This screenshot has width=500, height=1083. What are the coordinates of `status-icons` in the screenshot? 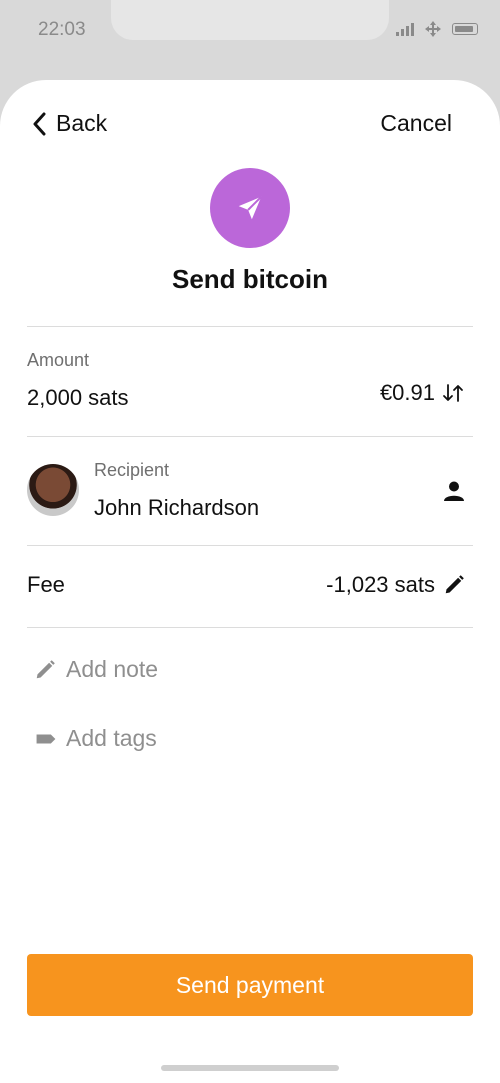 It's located at (437, 29).